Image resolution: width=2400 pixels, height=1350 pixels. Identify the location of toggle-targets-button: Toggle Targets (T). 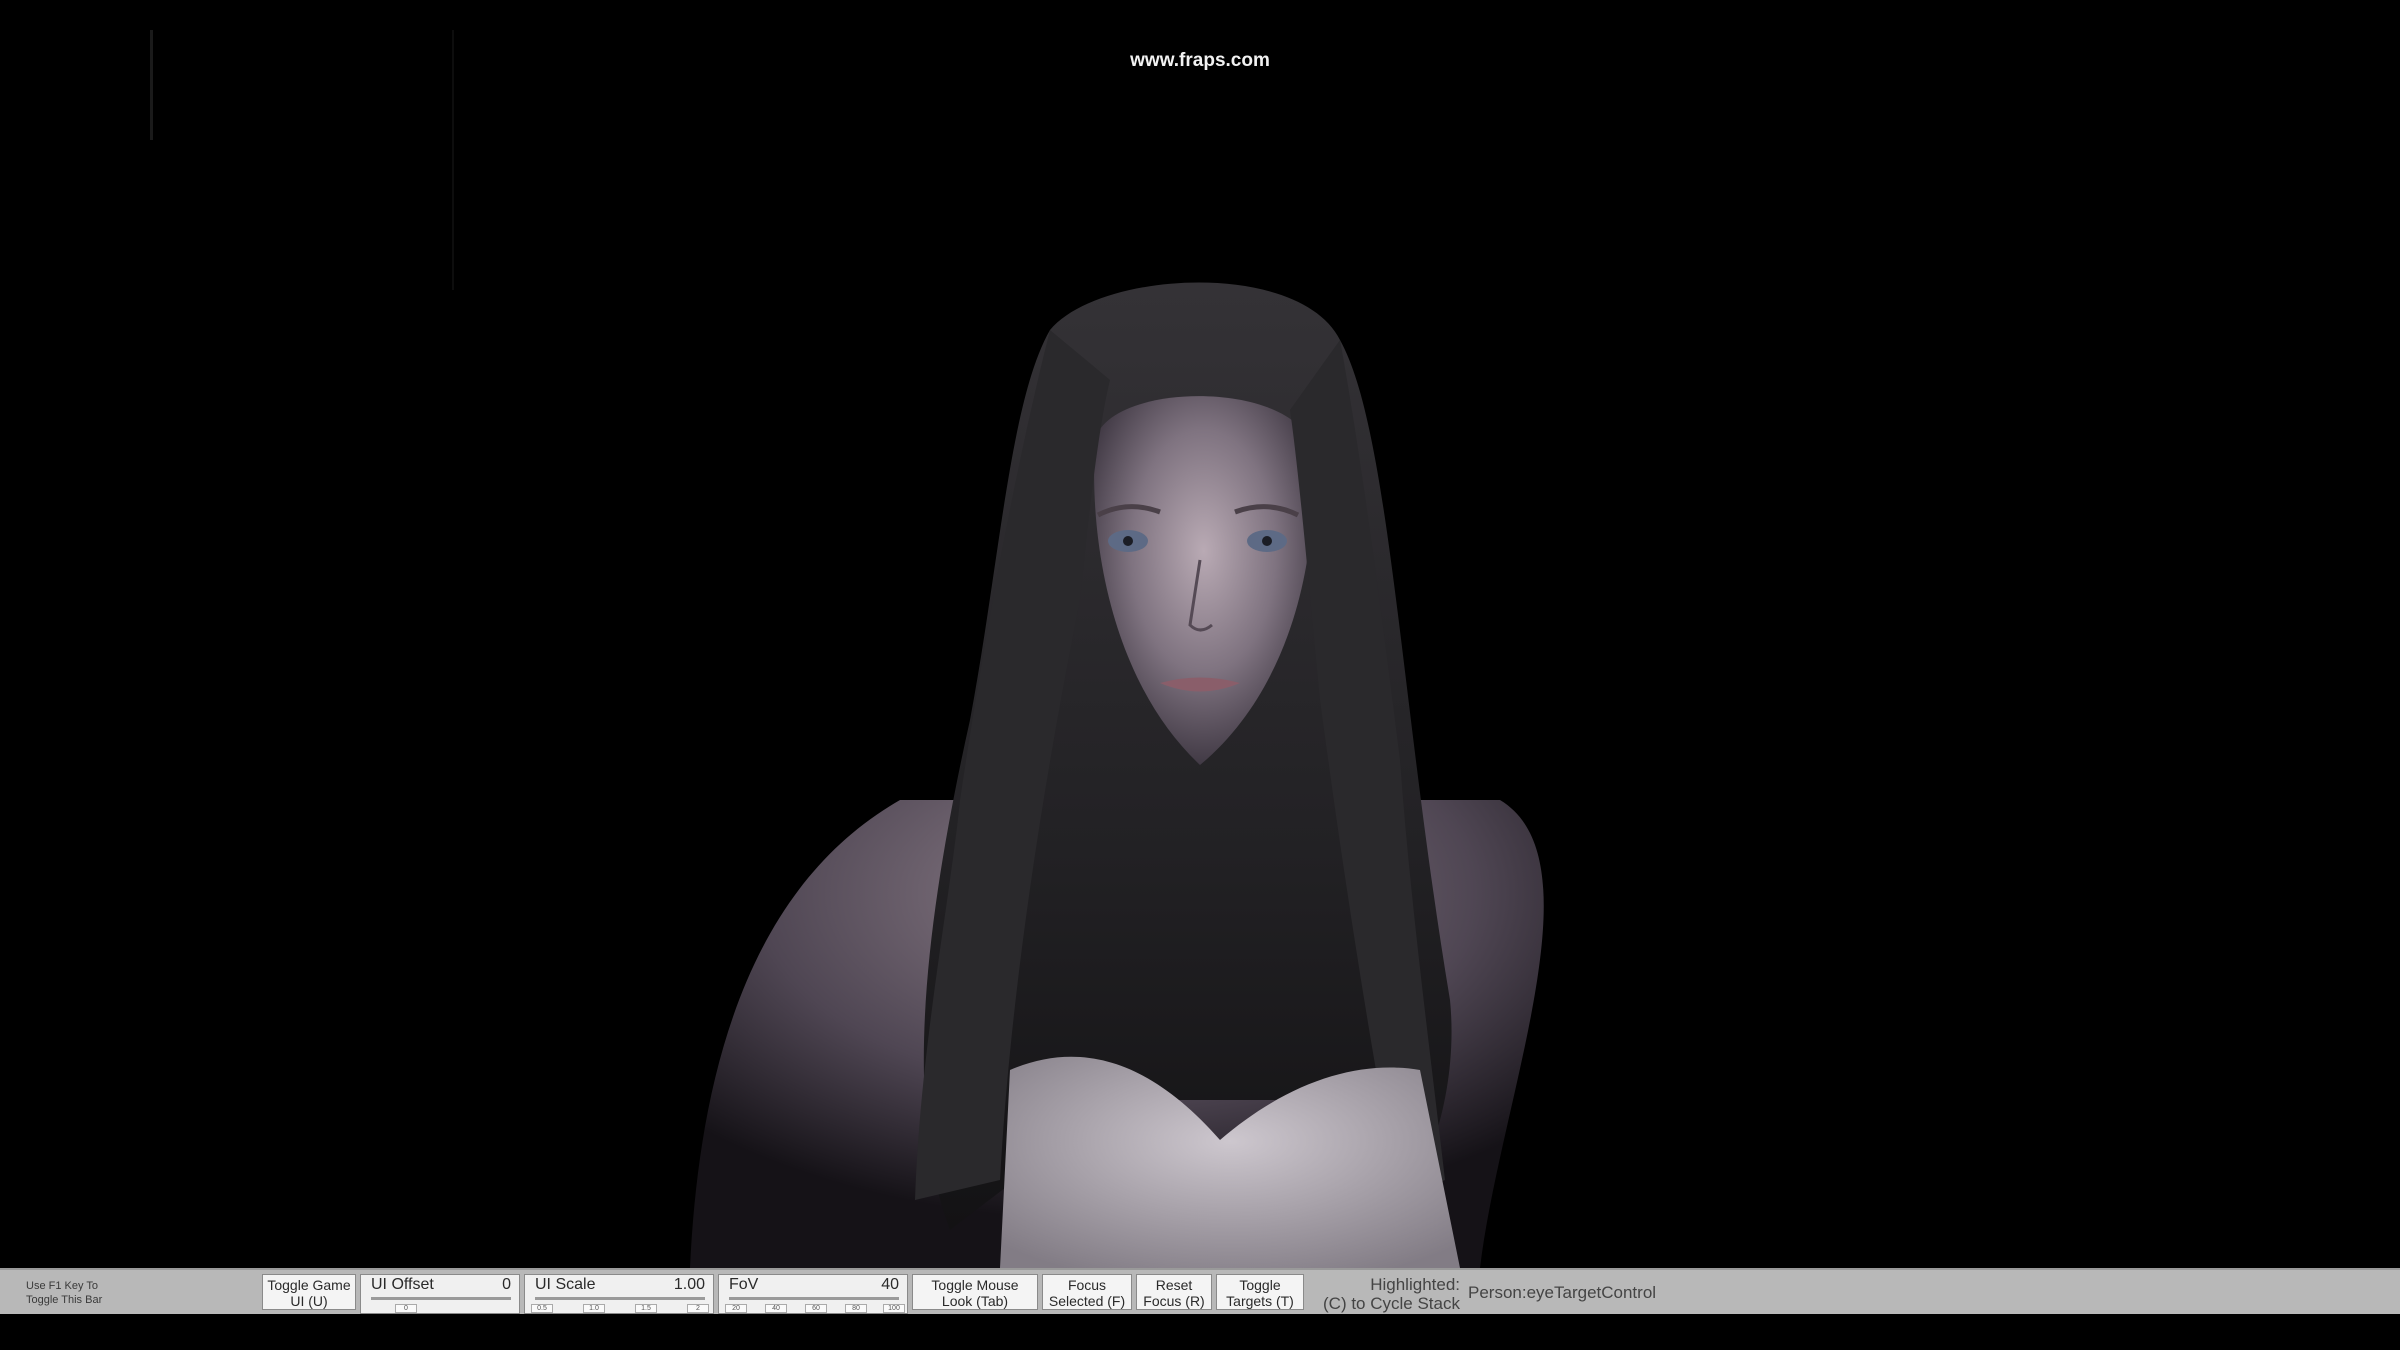
(1260, 1292).